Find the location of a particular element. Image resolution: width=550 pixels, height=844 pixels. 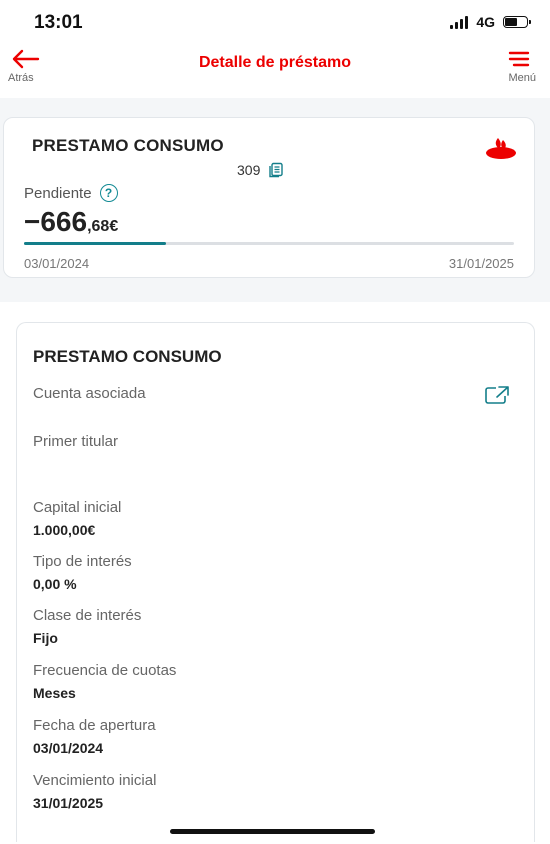

opening-date-value: 03/01/2024 is located at coordinates (68, 748).